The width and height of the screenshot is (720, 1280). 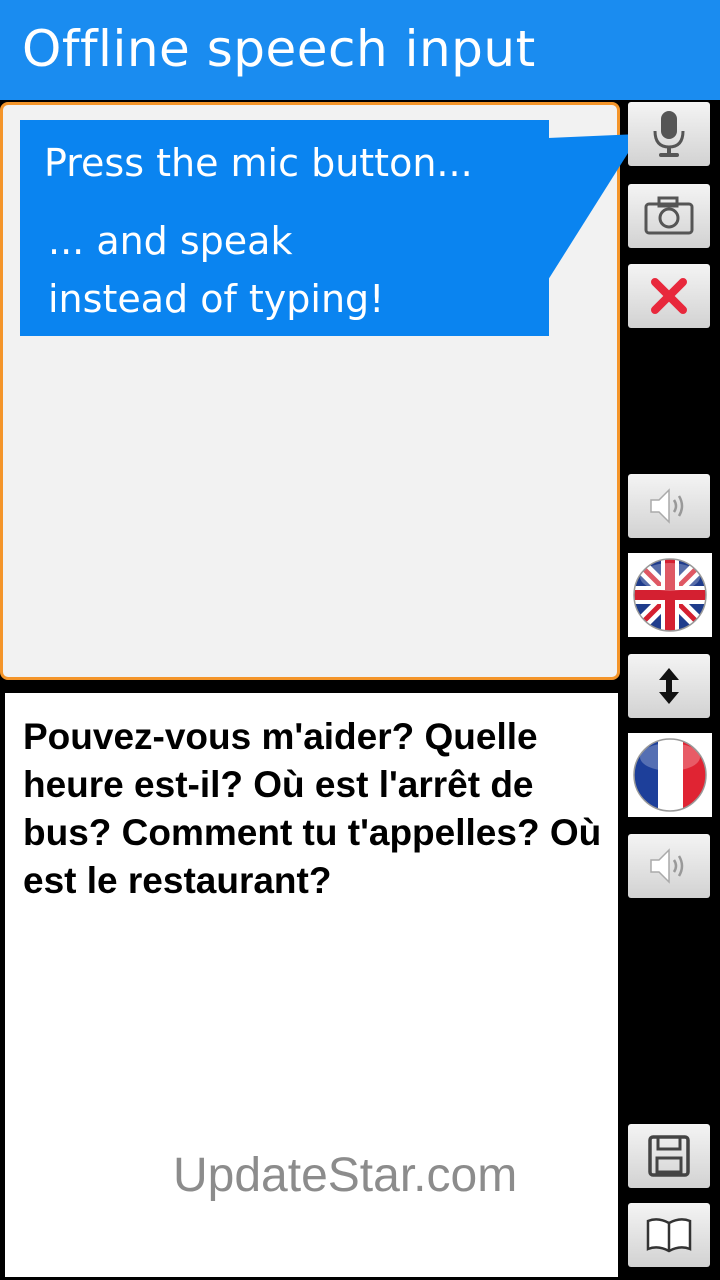 I want to click on uk-flag-icon, so click(x=670, y=595).